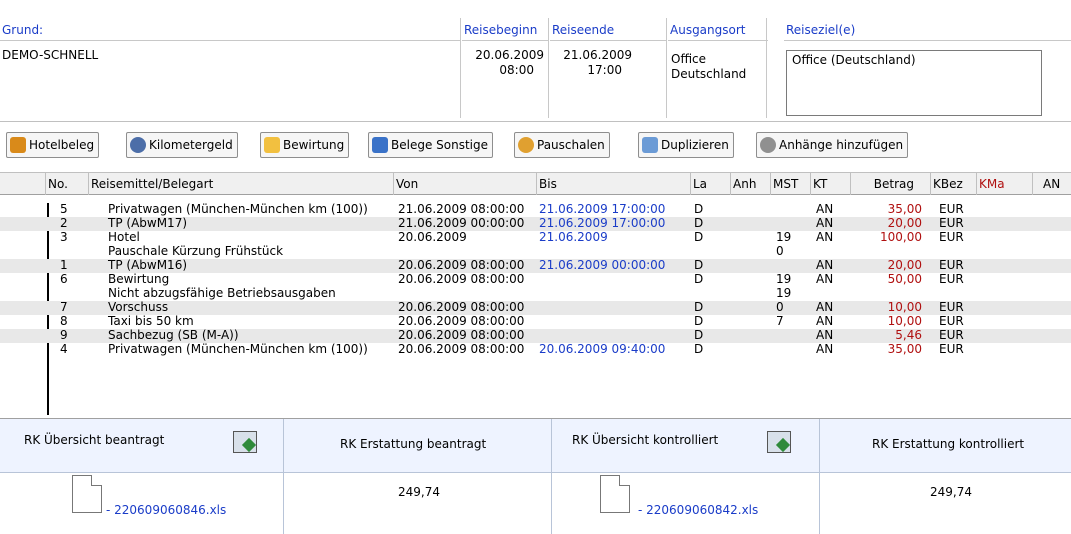  Describe the element at coordinates (504, 55) in the screenshot. I see `reisebeginn-date: 20.06.2009` at that location.